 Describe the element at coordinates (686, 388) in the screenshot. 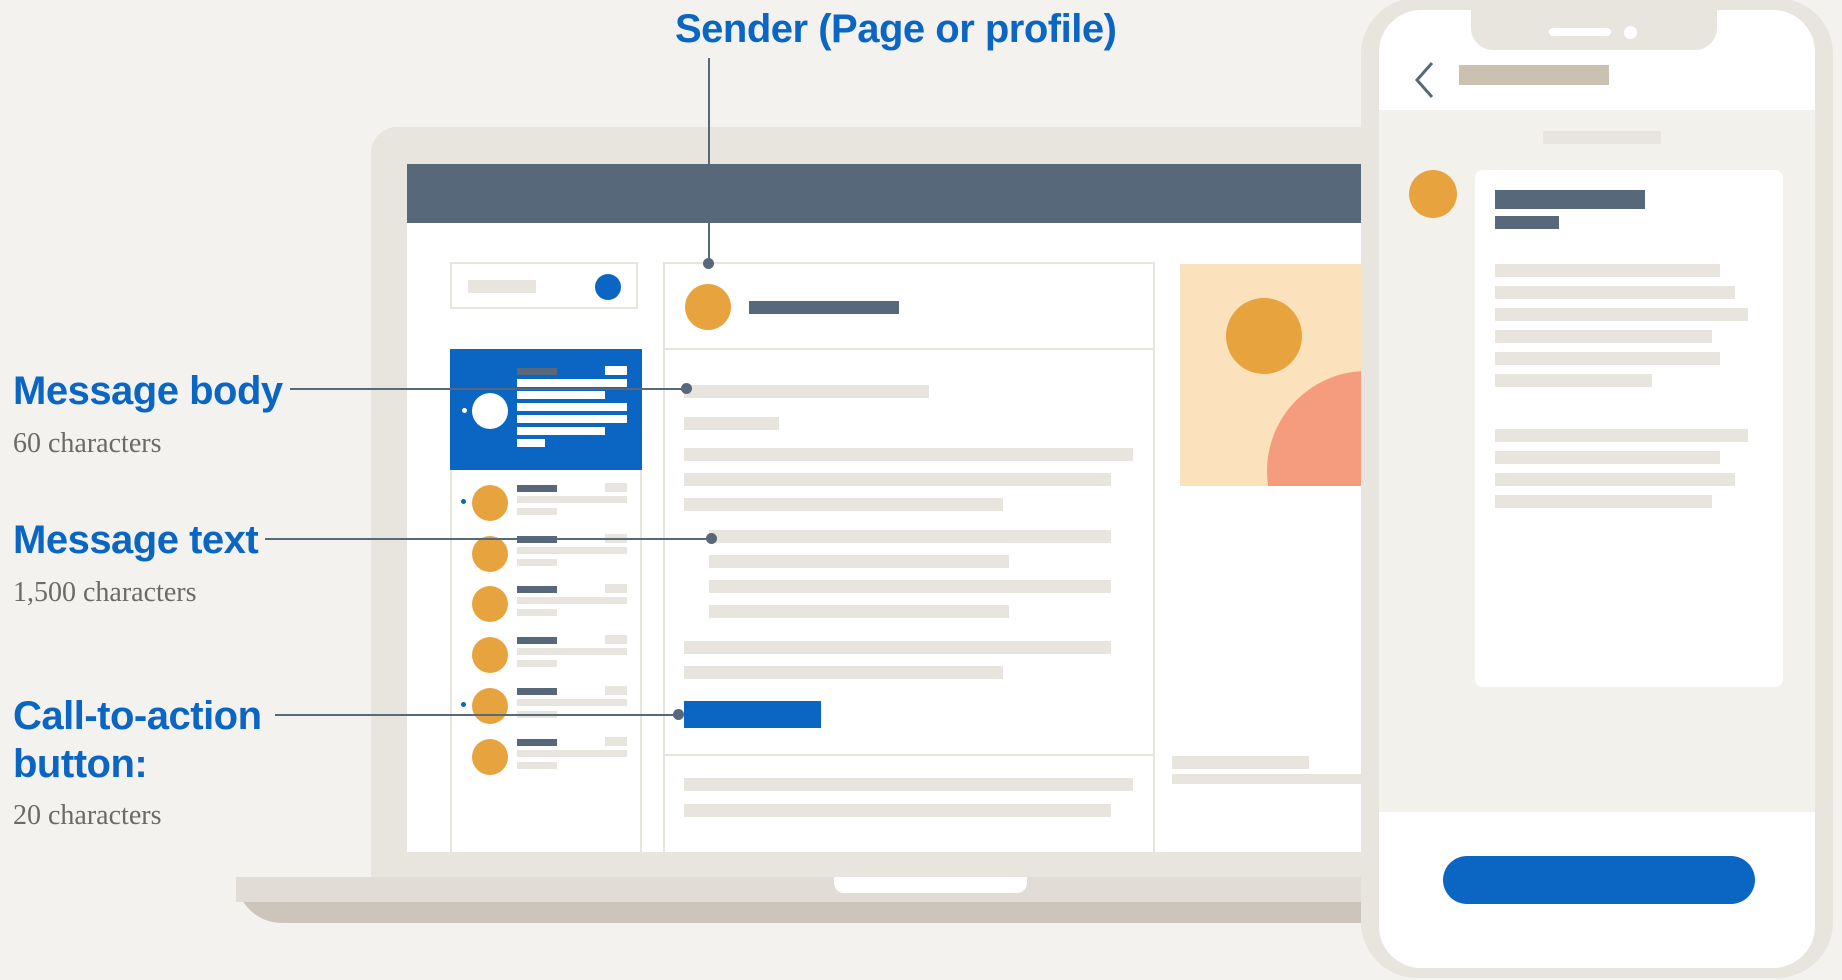

I see `message-body-pin` at that location.